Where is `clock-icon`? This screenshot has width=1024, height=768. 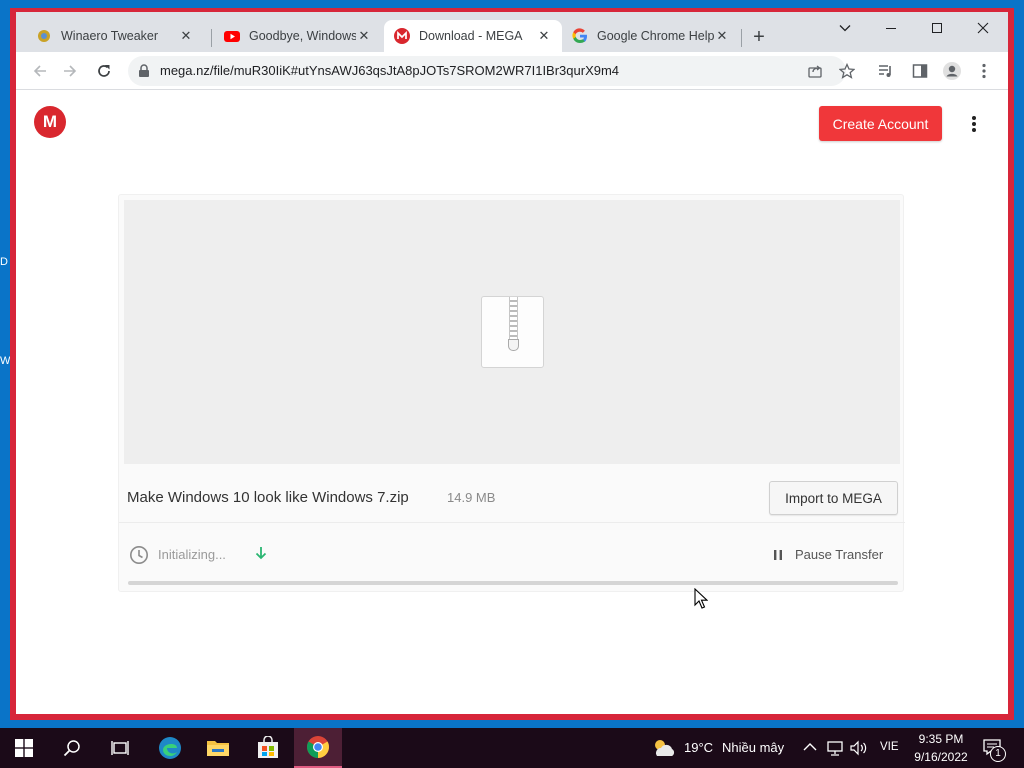
clock-icon is located at coordinates (139, 555).